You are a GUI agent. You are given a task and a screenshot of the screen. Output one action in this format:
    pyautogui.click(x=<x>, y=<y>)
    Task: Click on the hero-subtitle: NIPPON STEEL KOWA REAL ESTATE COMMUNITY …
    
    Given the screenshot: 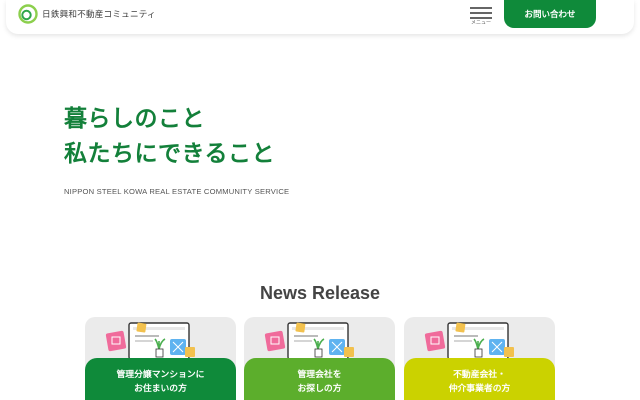 What is the action you would take?
    pyautogui.click(x=177, y=191)
    